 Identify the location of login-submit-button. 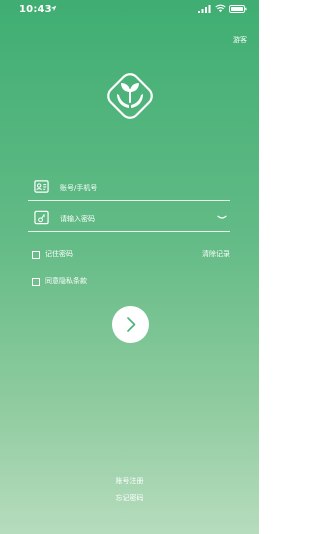
(130, 324).